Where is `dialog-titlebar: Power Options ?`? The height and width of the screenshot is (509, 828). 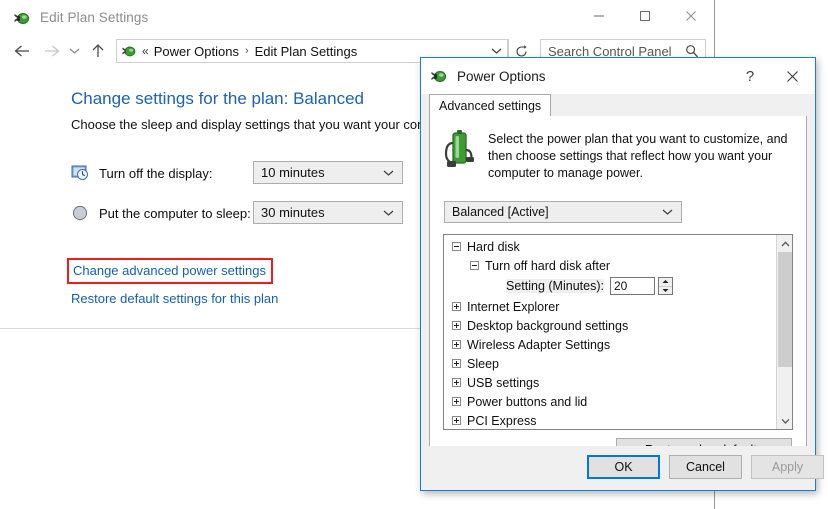 dialog-titlebar: Power Options ? is located at coordinates (618, 76).